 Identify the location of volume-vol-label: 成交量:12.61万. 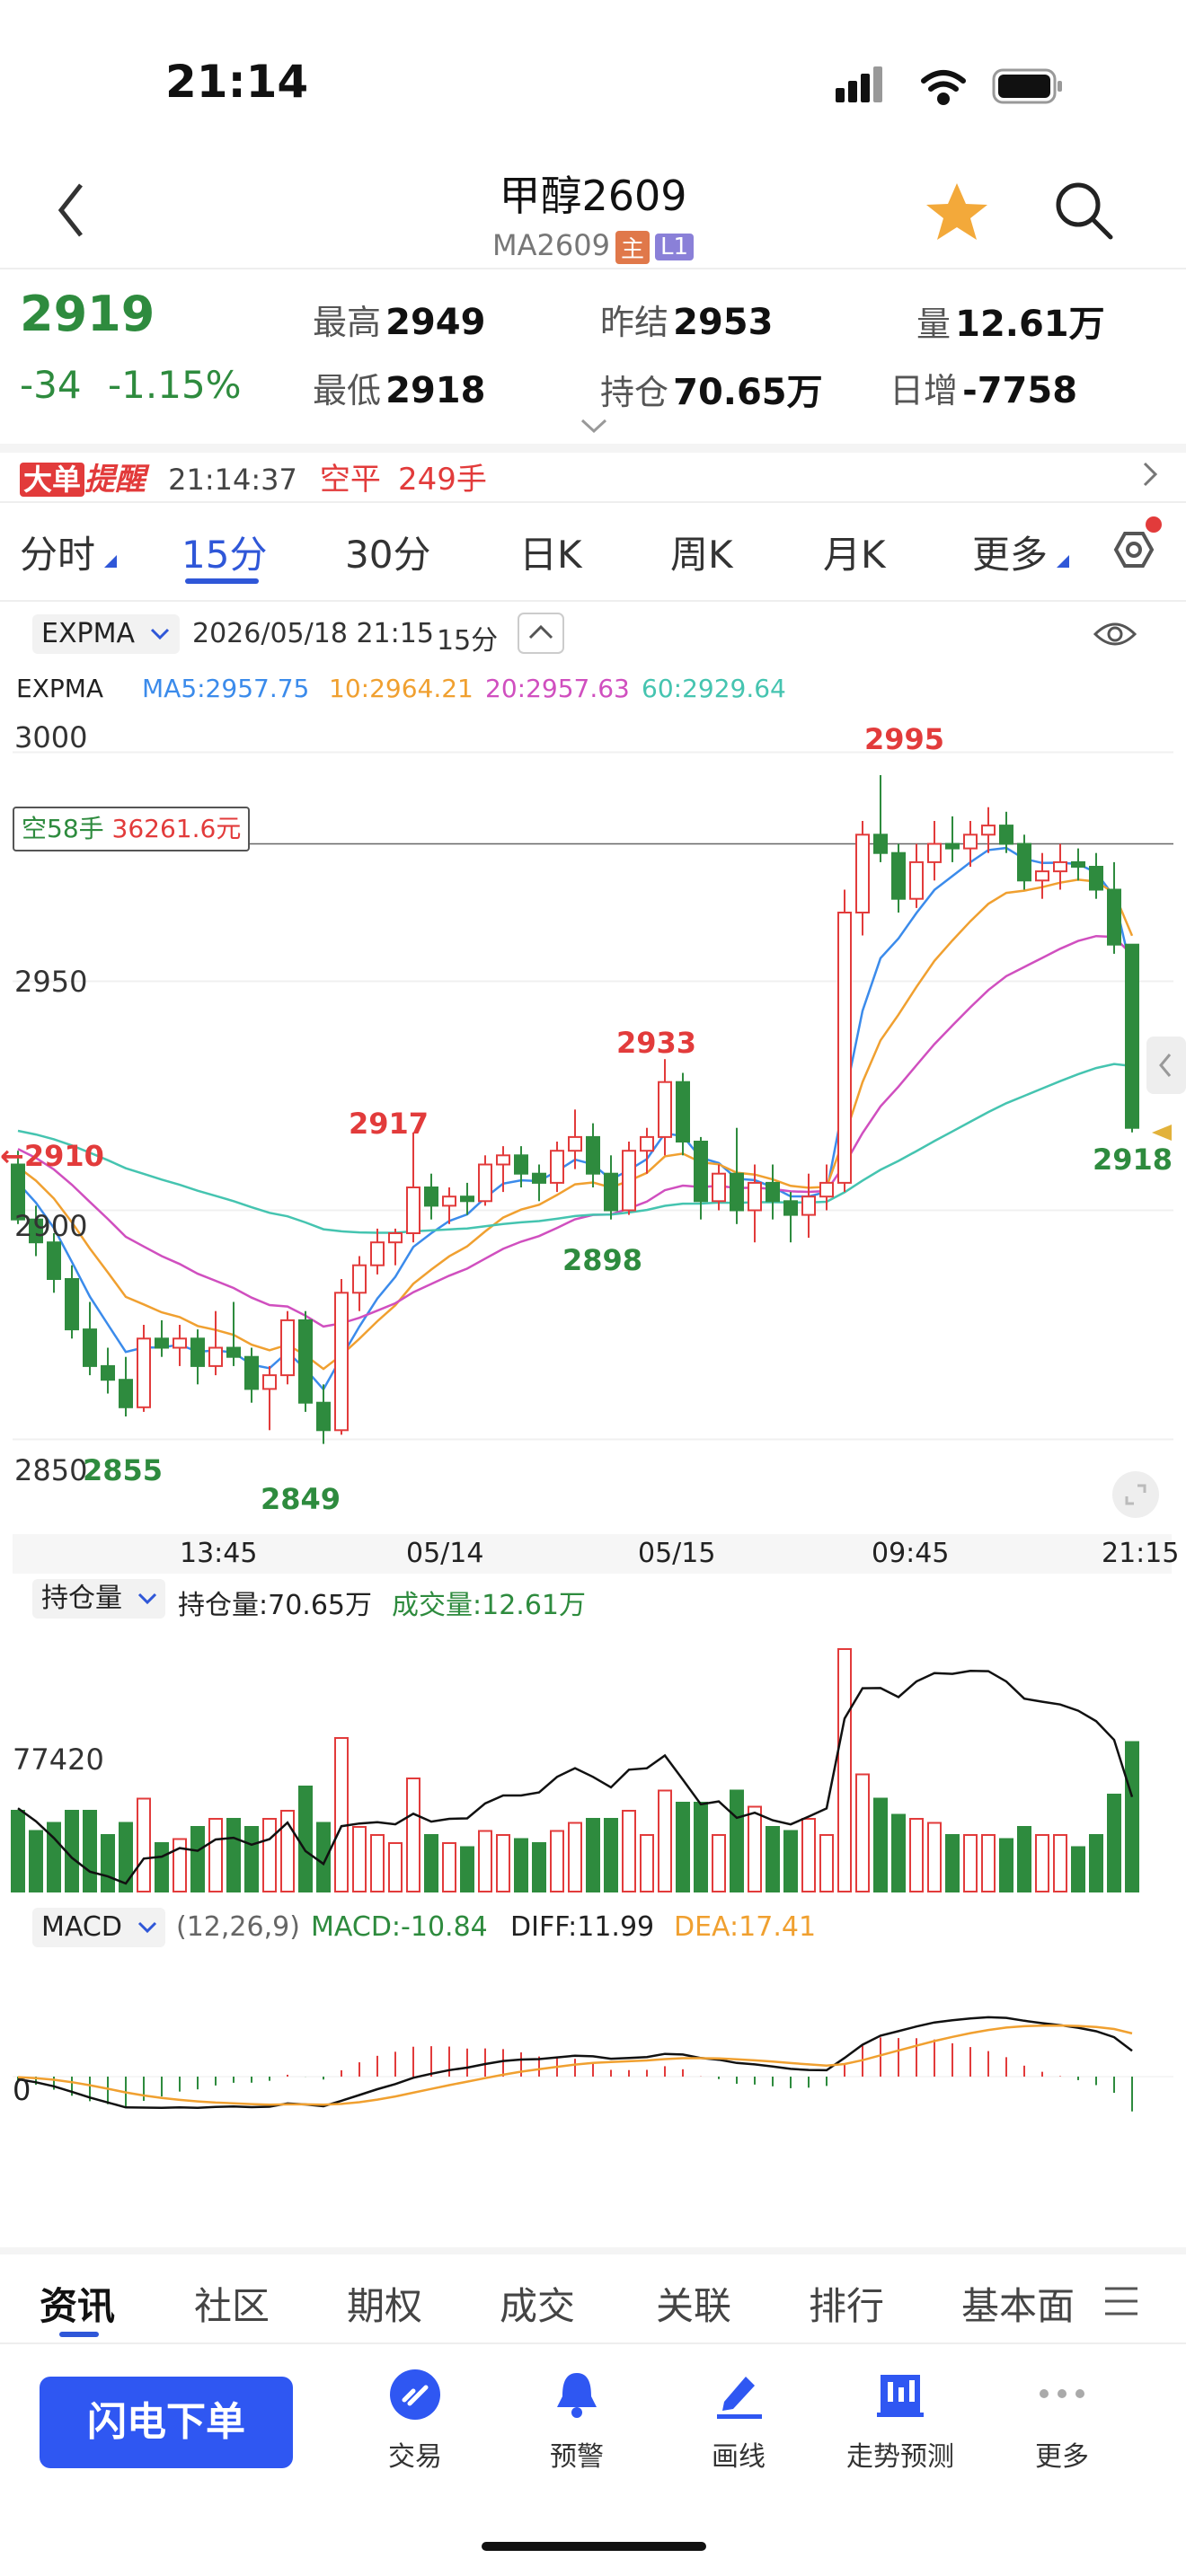
(489, 1605).